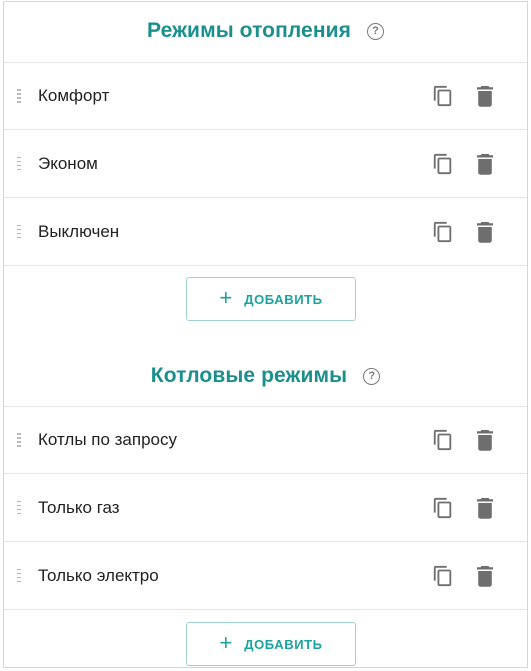 The height and width of the screenshot is (671, 531). Describe the element at coordinates (265, 508) in the screenshot. I see `list-item-boiler-mode: Только газ` at that location.